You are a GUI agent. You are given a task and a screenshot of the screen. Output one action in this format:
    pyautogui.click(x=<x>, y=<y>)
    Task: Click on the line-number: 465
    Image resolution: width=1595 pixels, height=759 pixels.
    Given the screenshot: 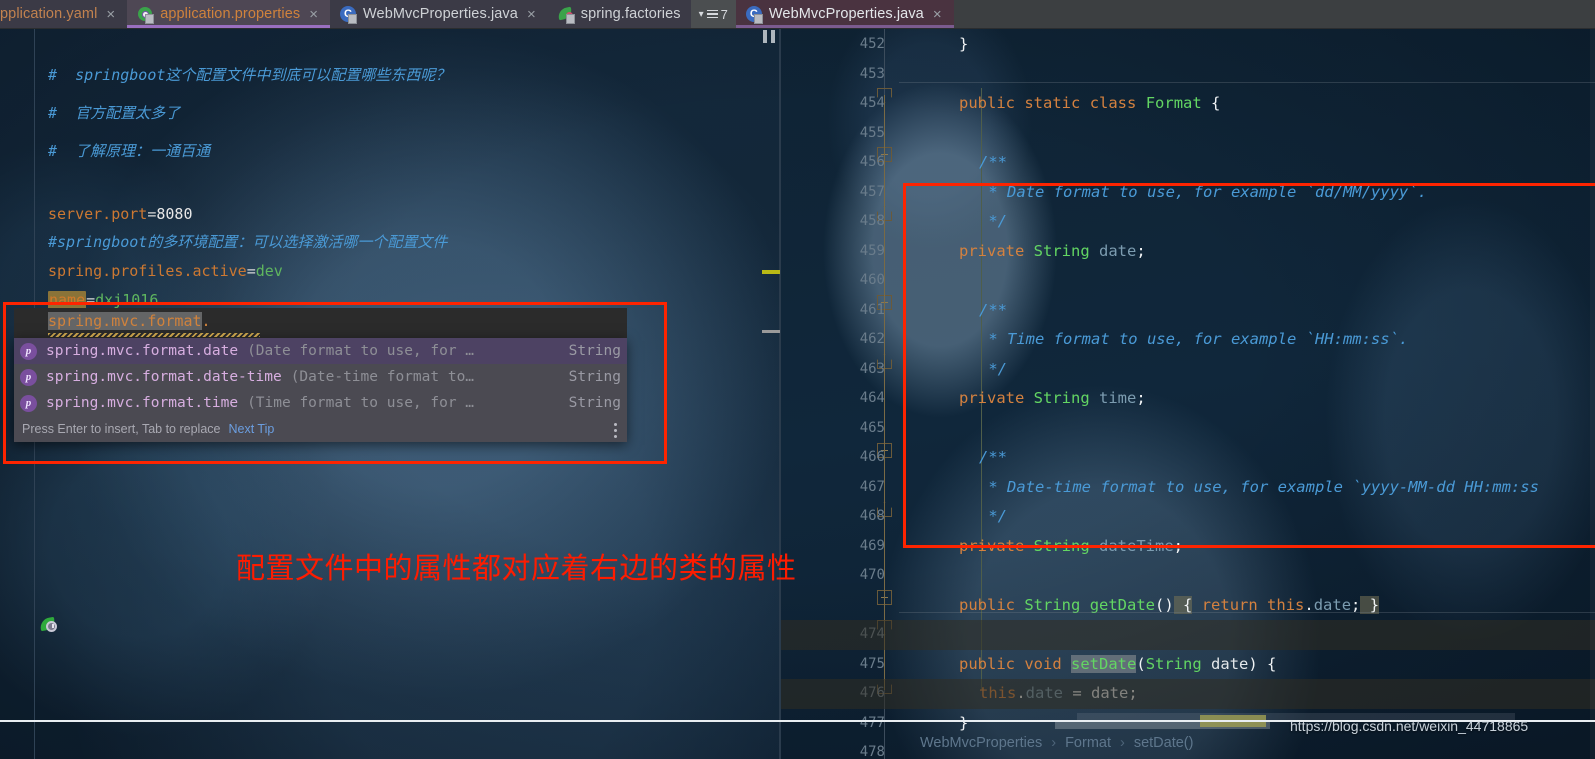 What is the action you would take?
    pyautogui.click(x=872, y=427)
    